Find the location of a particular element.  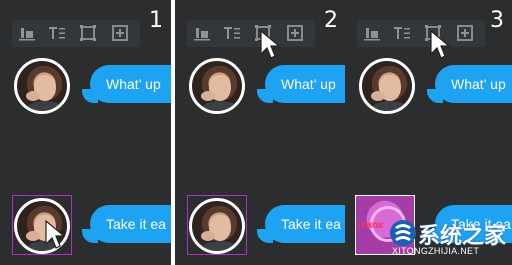

step-number: 3 is located at coordinates (497, 20).